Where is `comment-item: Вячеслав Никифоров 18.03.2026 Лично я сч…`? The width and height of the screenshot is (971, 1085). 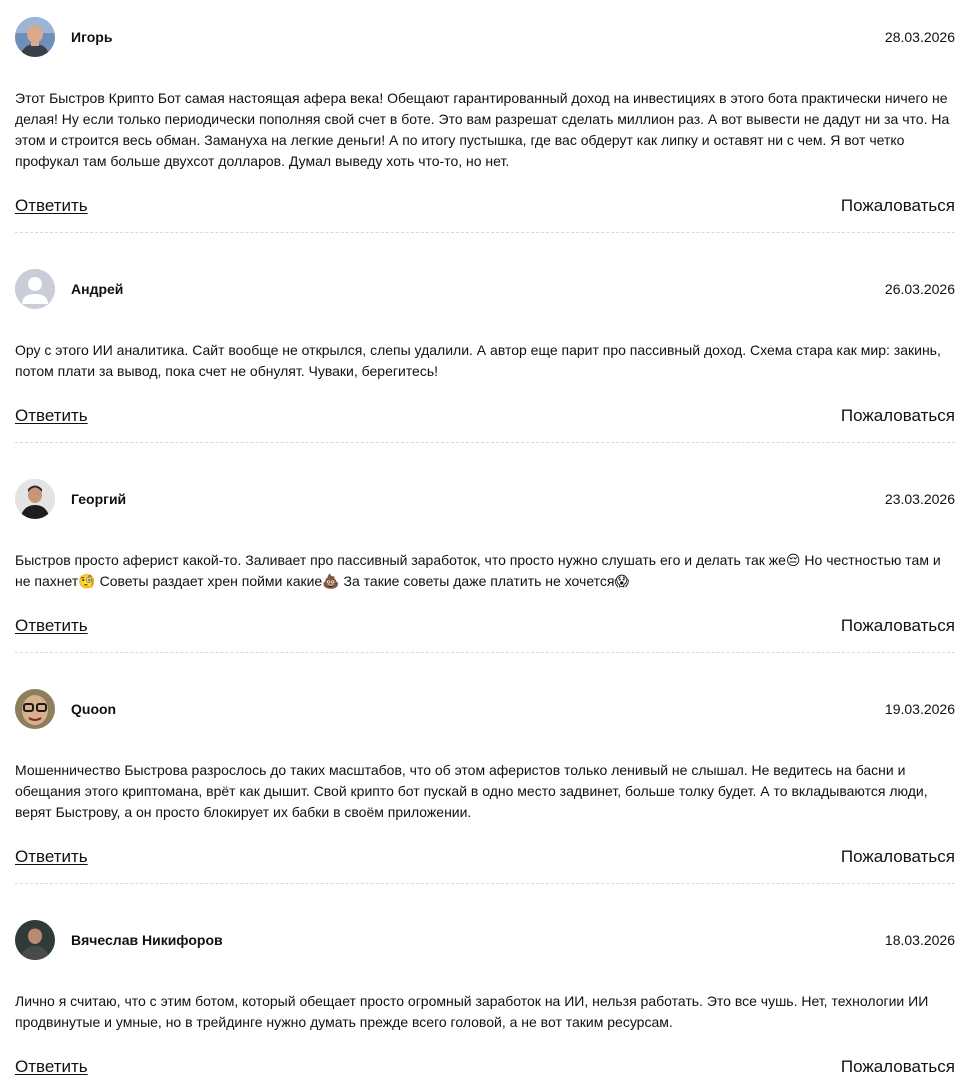
comment-item: Вячеслав Никифоров 18.03.2026 Лично я сч… is located at coordinates (485, 1000).